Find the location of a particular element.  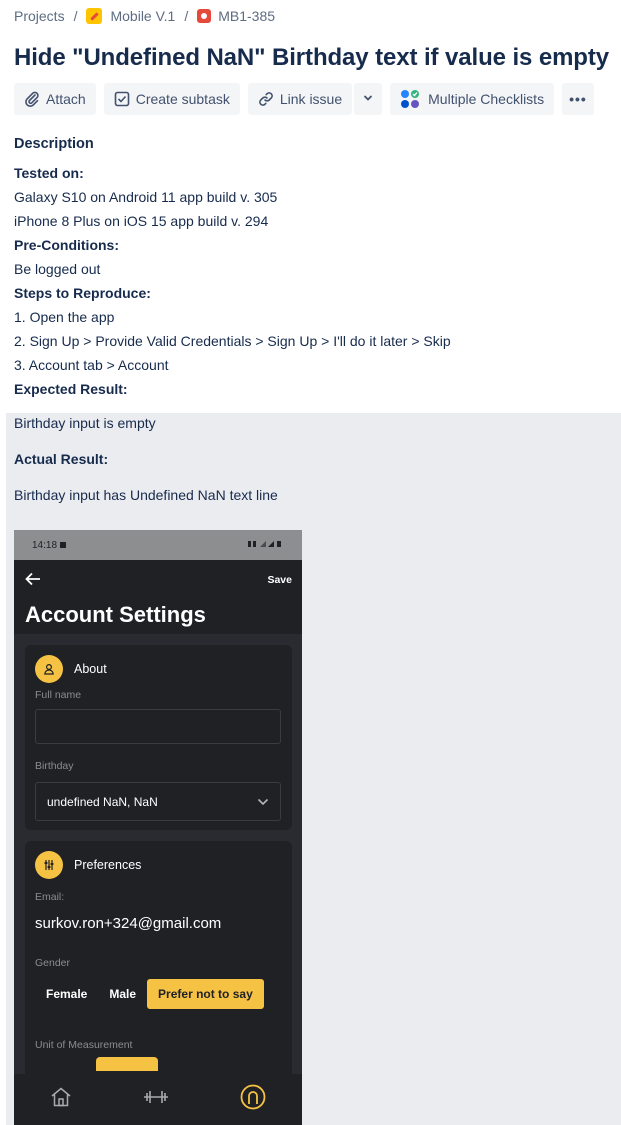

step-item: 3. Account tab > Account is located at coordinates (91, 365).